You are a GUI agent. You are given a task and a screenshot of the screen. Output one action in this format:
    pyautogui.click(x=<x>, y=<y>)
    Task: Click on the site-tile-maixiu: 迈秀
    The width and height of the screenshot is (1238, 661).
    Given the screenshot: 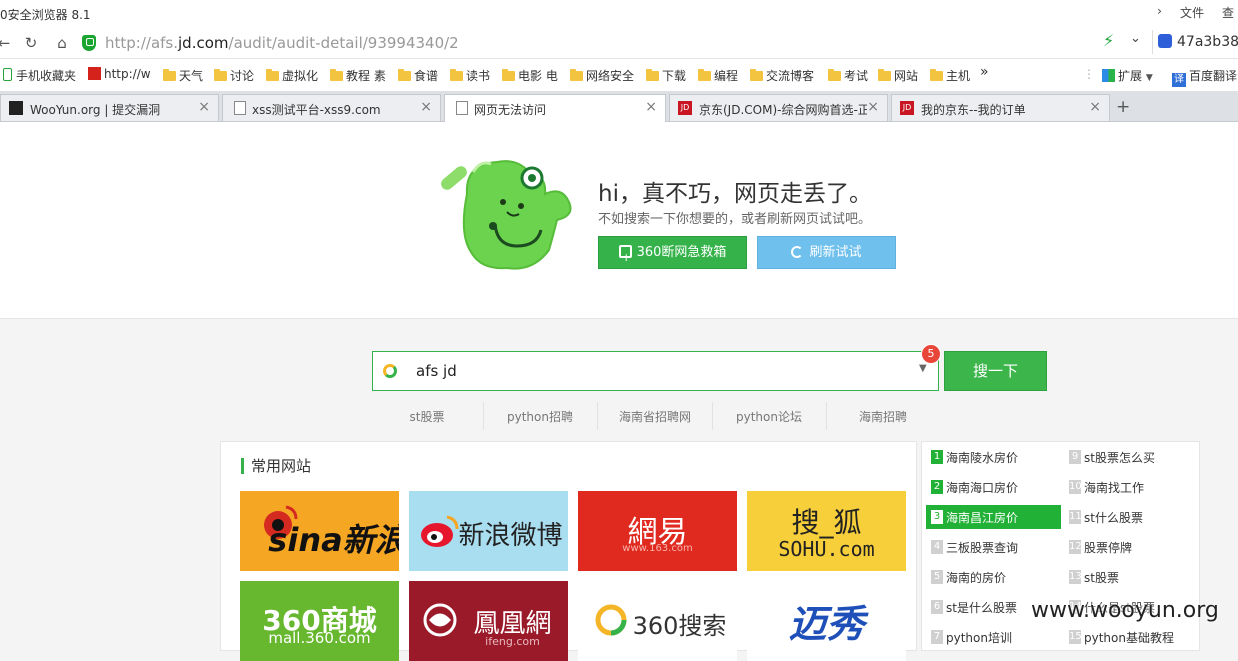 What is the action you would take?
    pyautogui.click(x=826, y=621)
    